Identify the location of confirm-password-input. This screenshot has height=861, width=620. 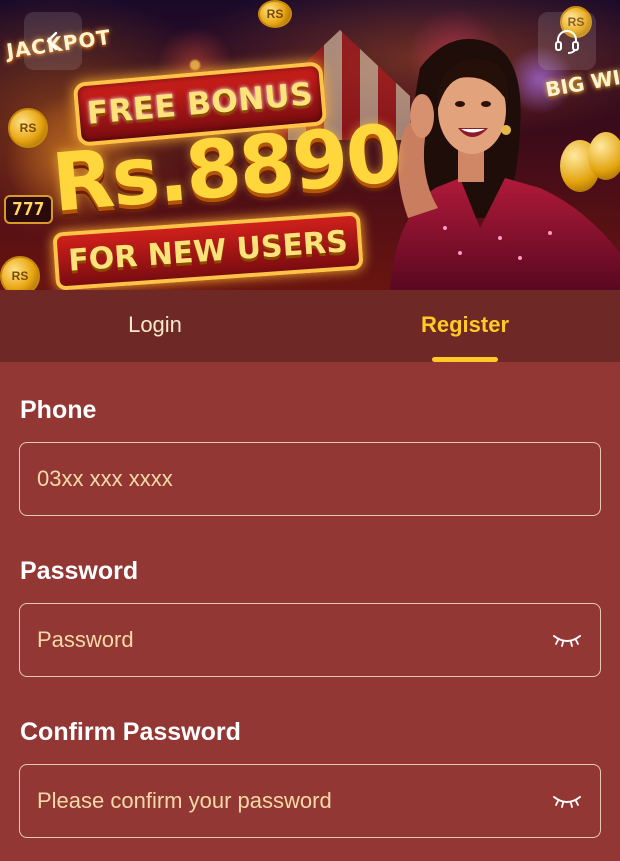
(294, 801).